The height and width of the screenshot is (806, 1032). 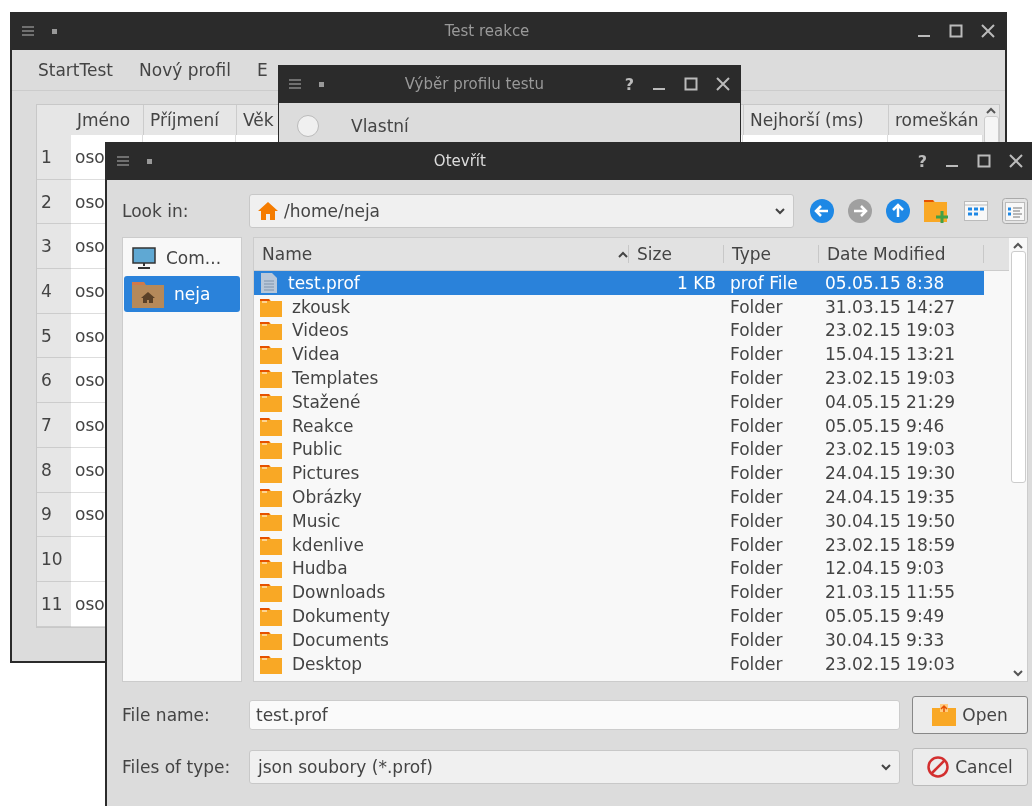 I want to click on file-name: Desktop, so click(x=327, y=663).